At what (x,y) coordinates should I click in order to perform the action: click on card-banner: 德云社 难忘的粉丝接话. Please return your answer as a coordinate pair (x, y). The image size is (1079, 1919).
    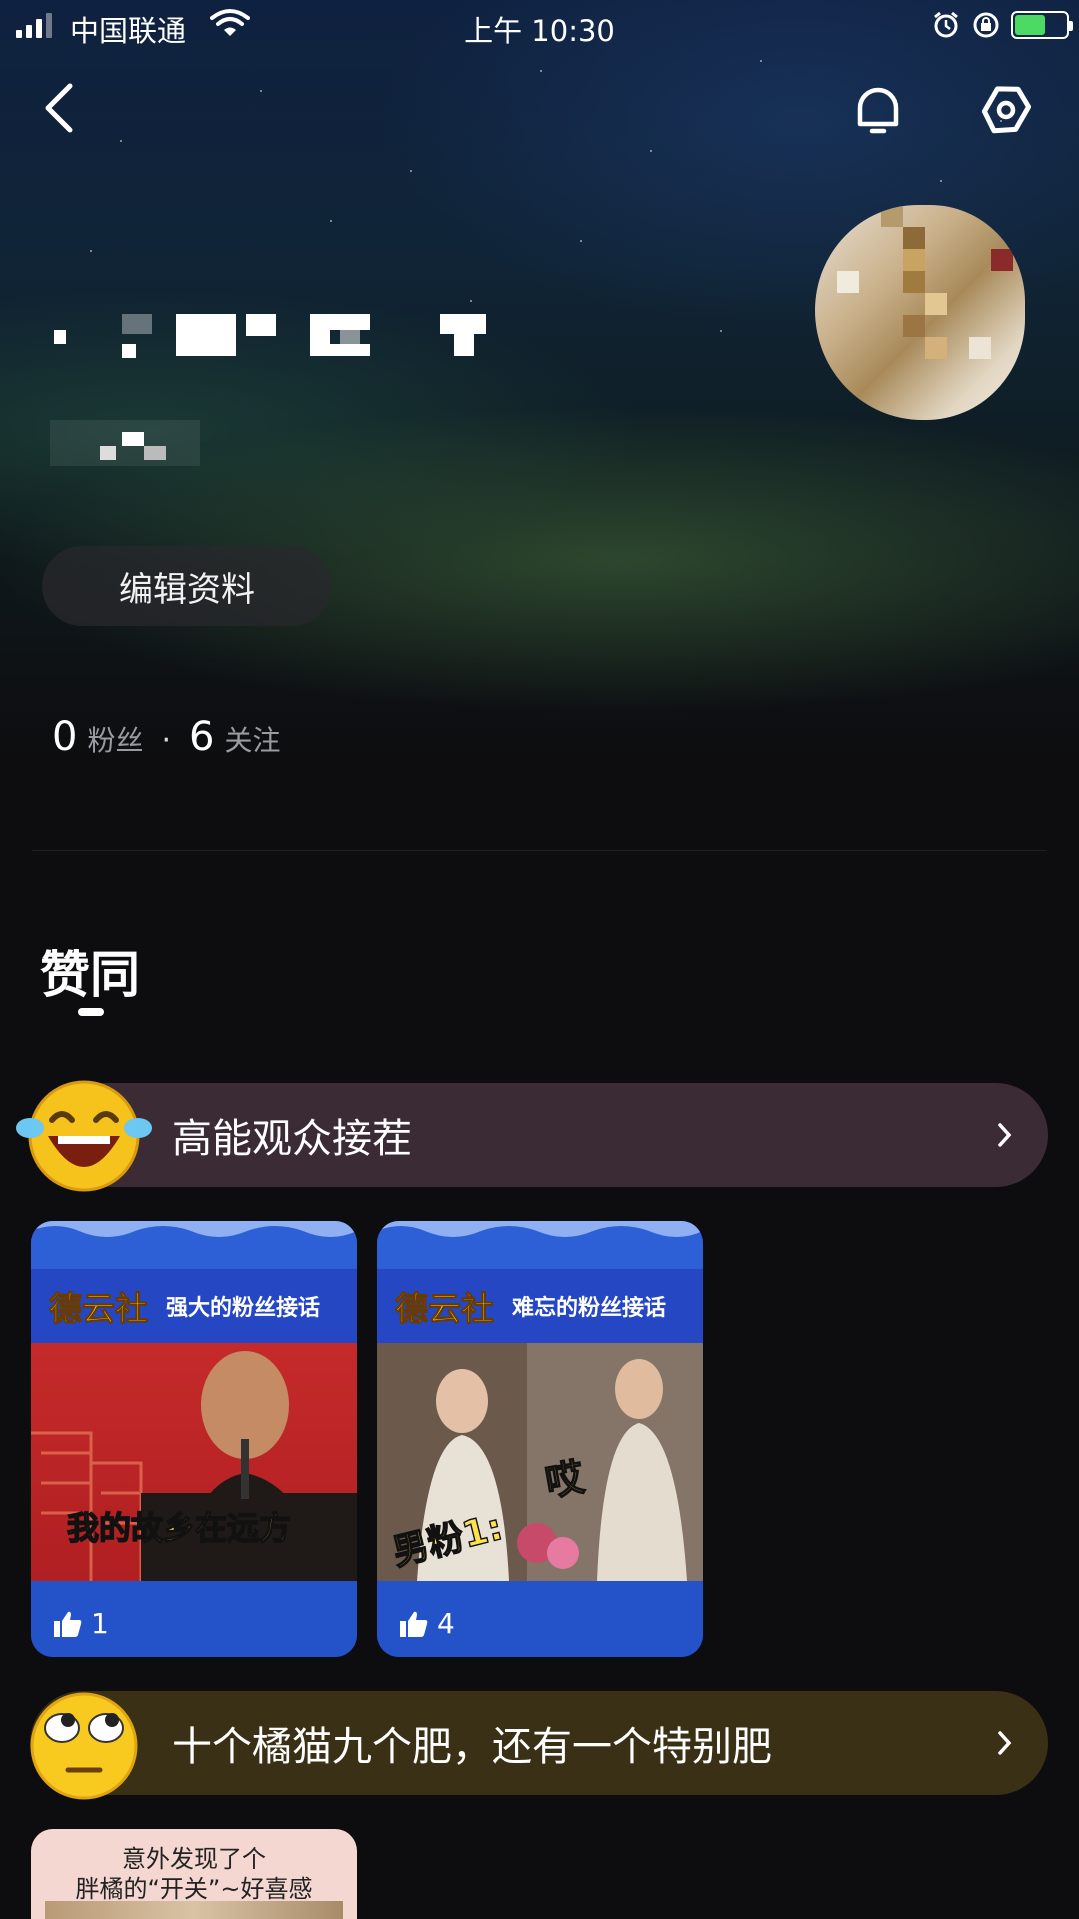
    Looking at the image, I should click on (540, 1306).